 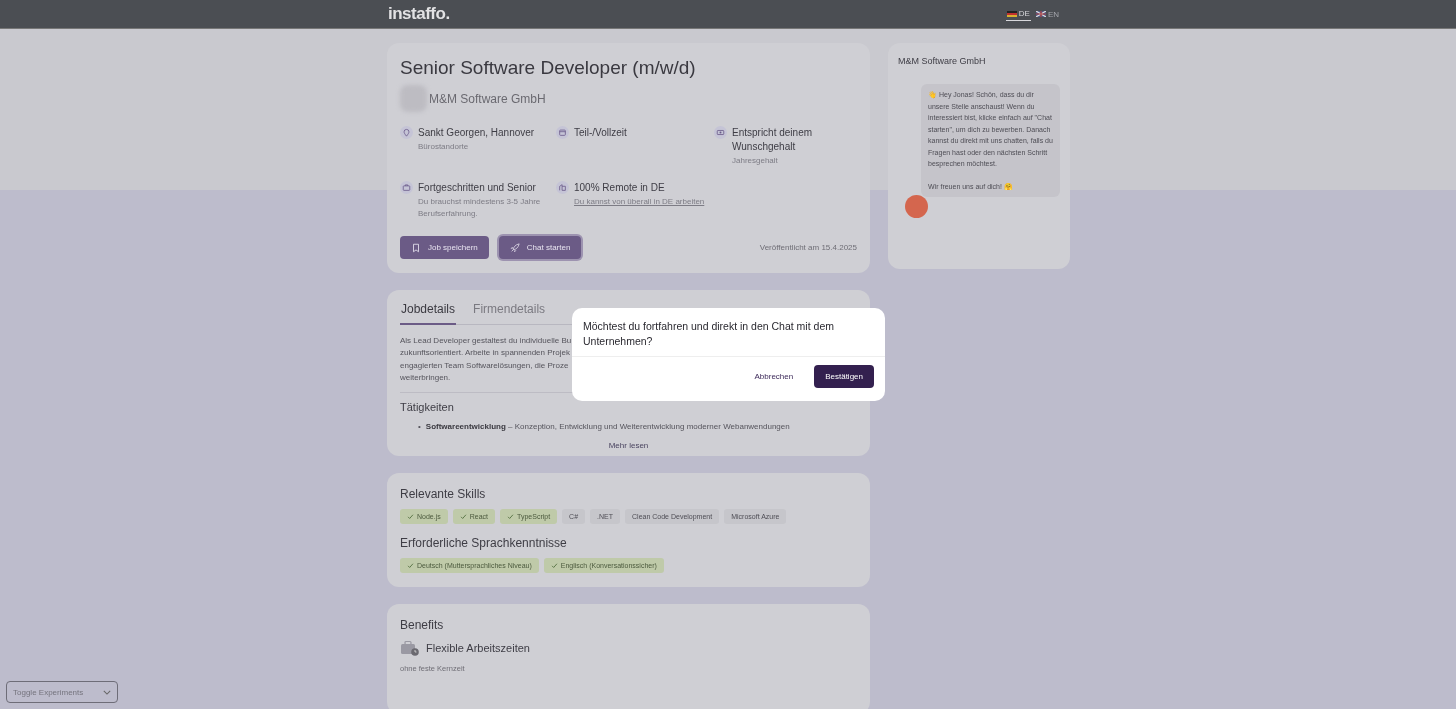 What do you see at coordinates (480, 208) in the screenshot?
I see `fact-note: Du brauchst mindestens 3-5 Jahre Berufserfahrung.` at bounding box center [480, 208].